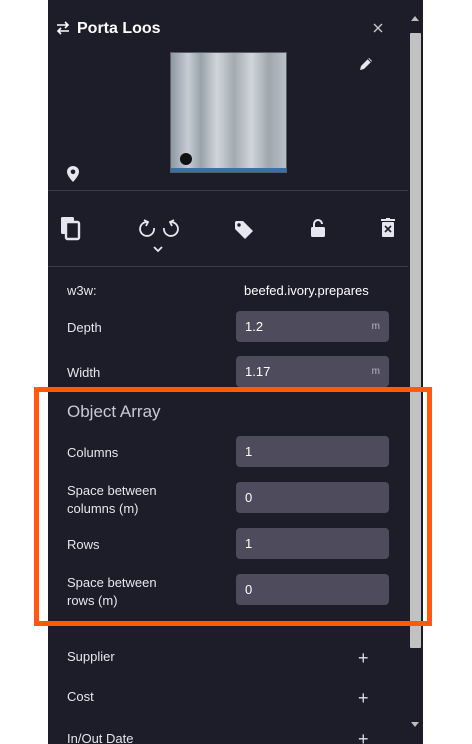 Image resolution: width=472 pixels, height=744 pixels. I want to click on lock-icon, so click(318, 228).